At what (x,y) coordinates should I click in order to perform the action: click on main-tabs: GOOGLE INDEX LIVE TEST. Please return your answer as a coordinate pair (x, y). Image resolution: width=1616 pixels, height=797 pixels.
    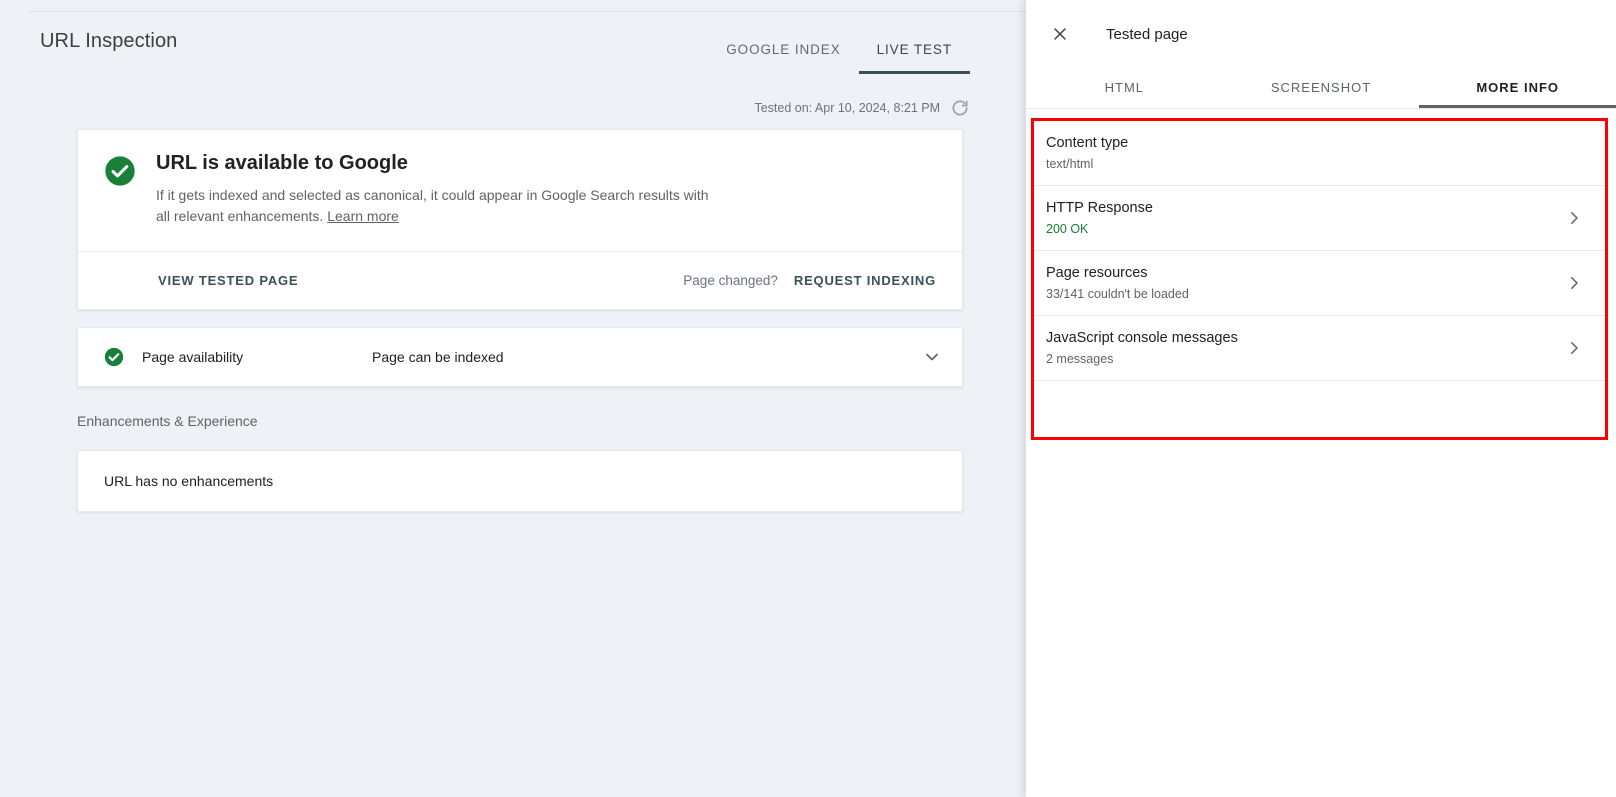
    Looking at the image, I should click on (839, 43).